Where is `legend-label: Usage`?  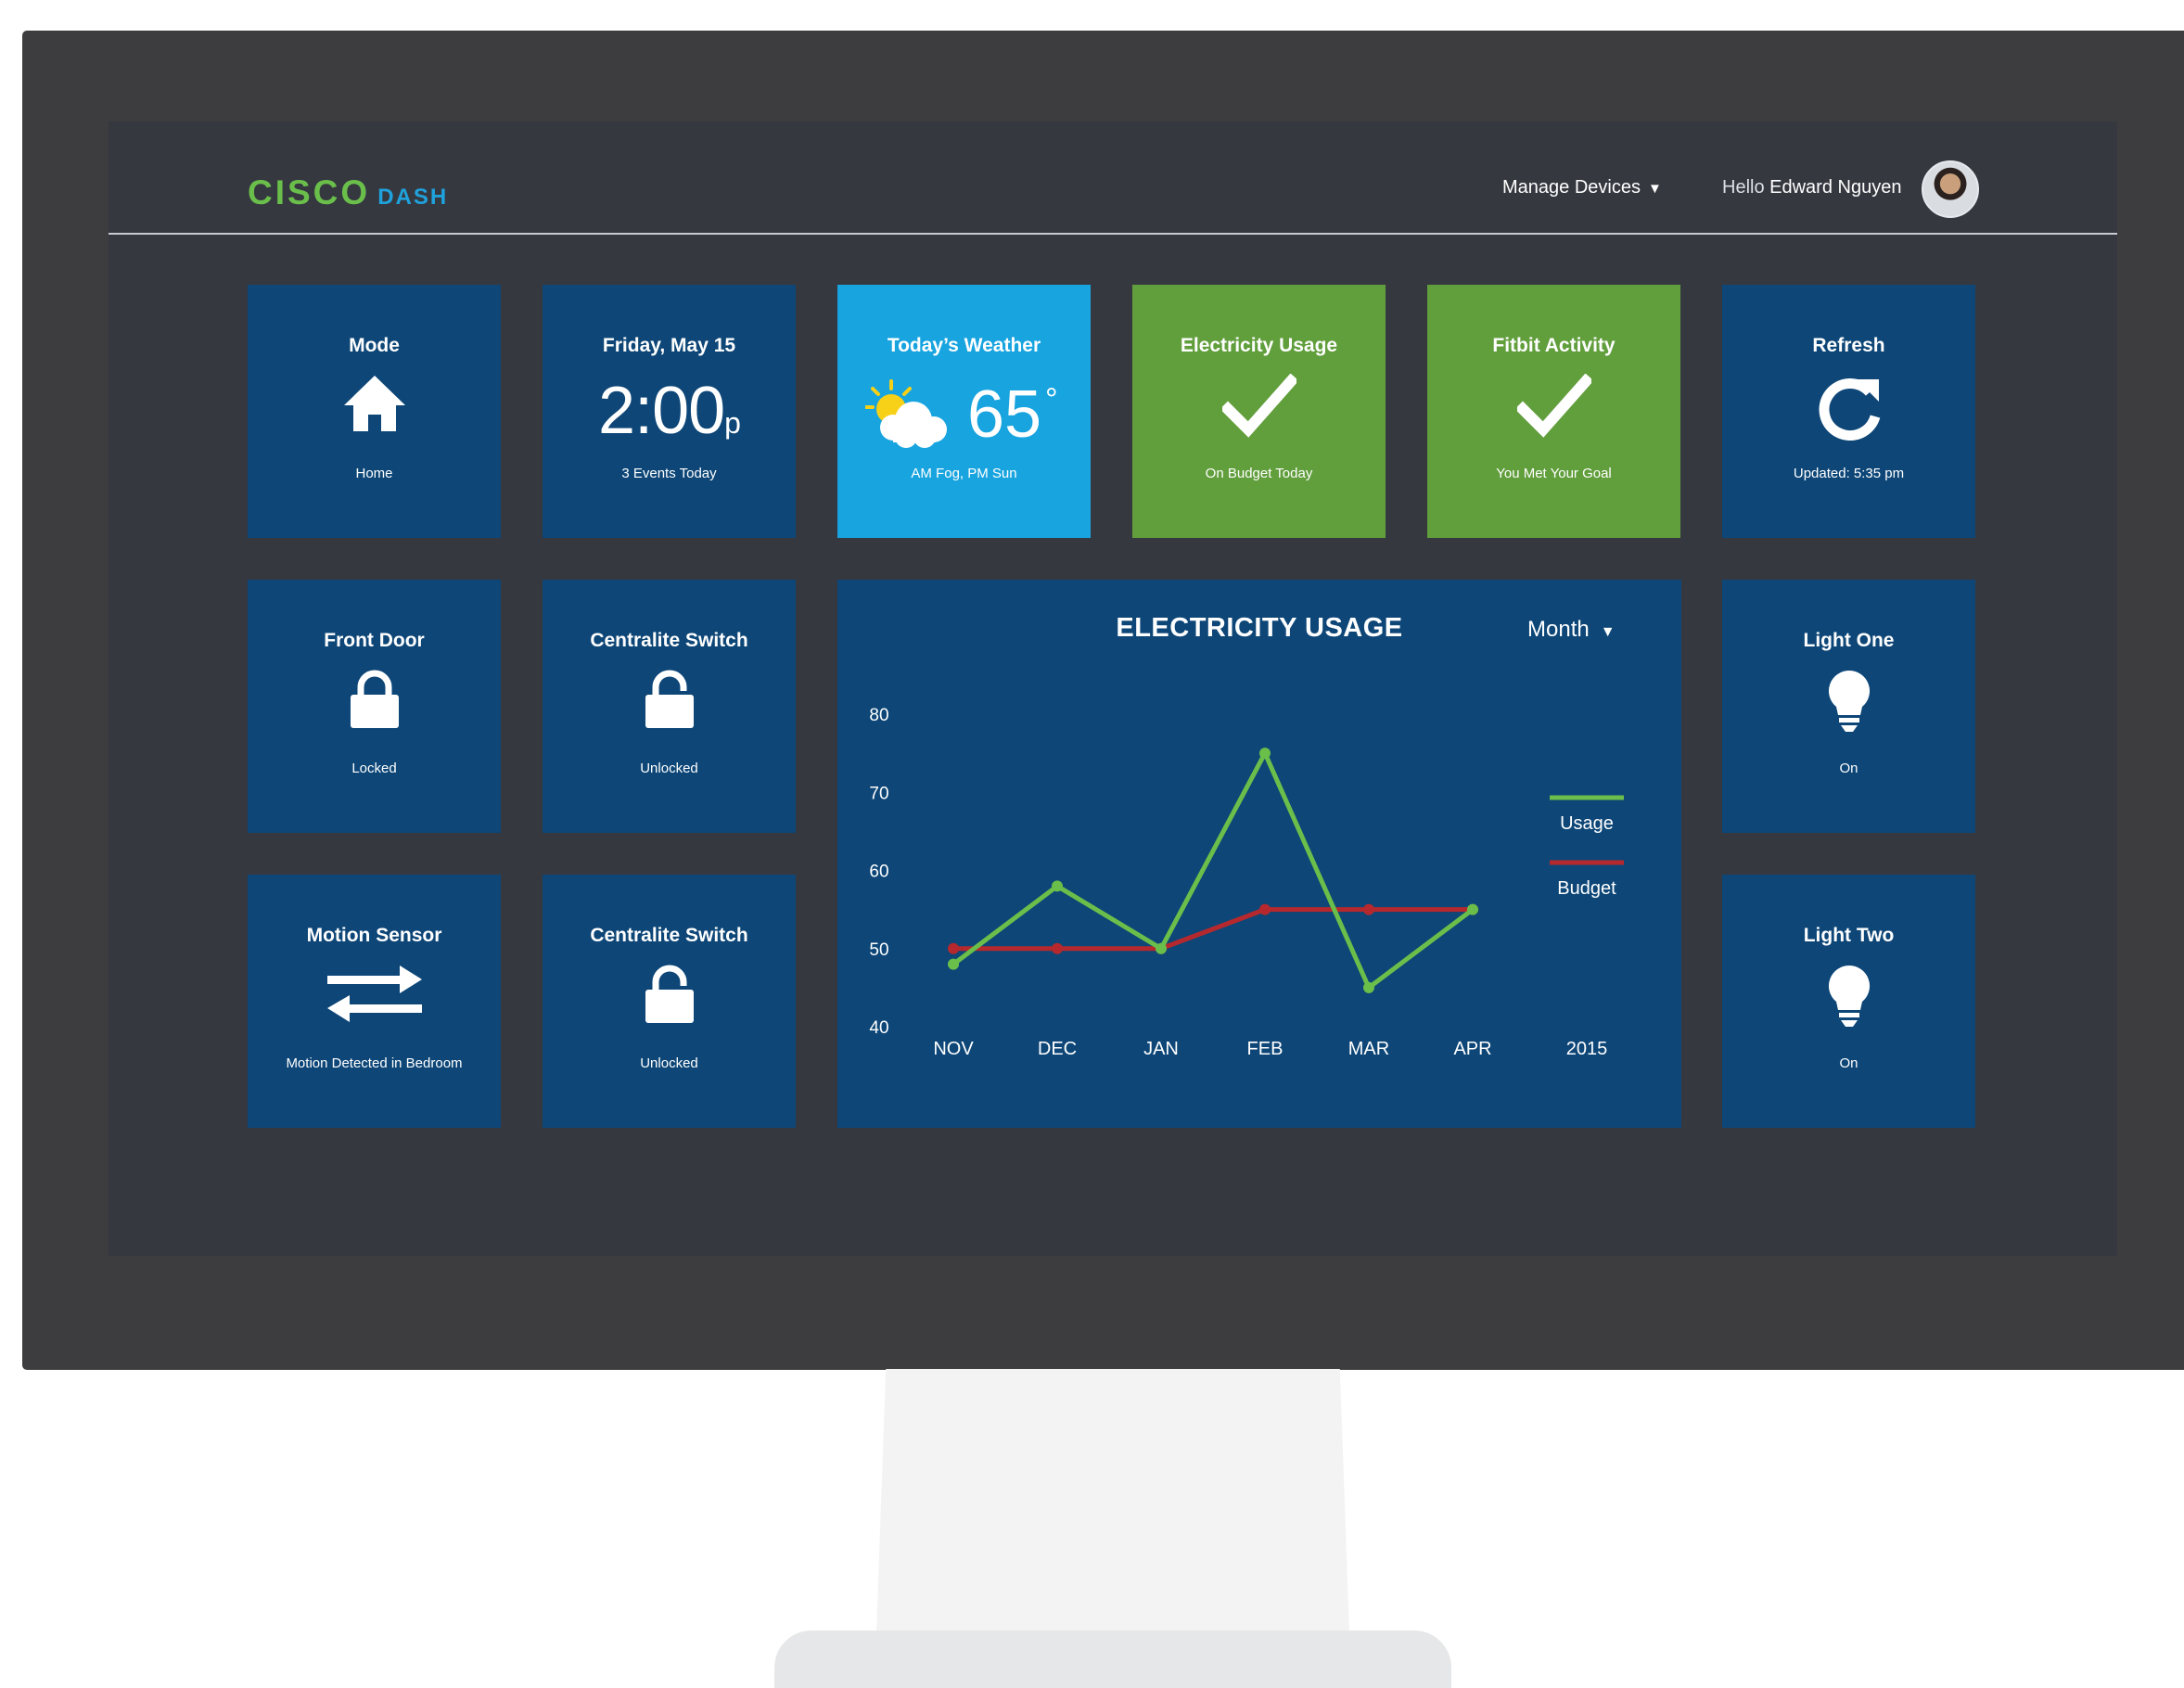
legend-label: Usage is located at coordinates (1587, 823).